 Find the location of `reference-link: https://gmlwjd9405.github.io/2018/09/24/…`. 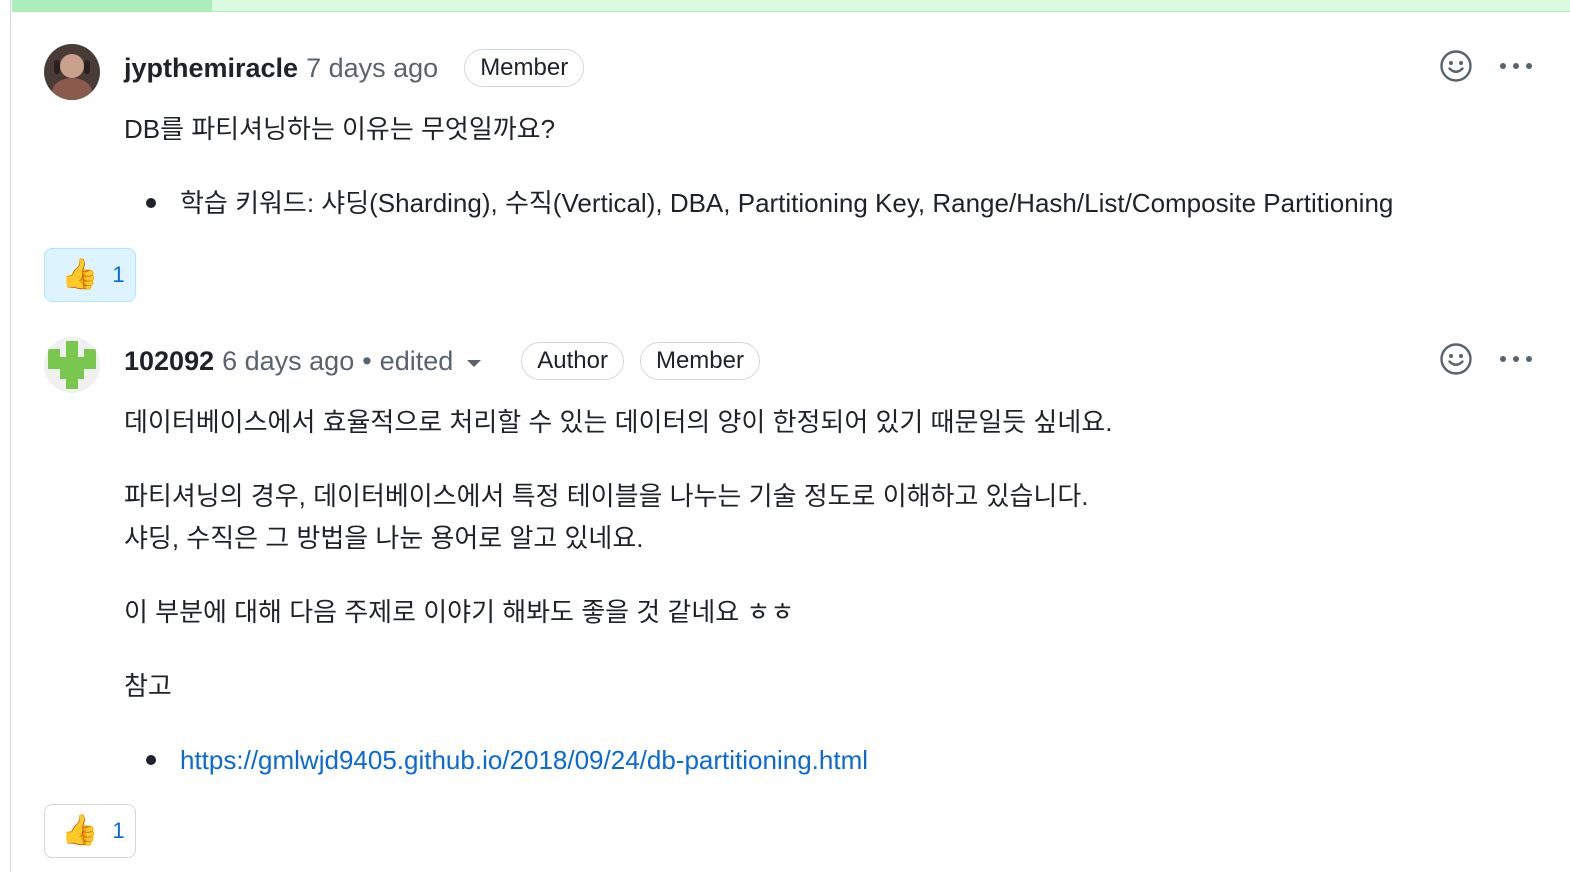

reference-link: https://gmlwjd9405.github.io/2018/09/24/… is located at coordinates (524, 760).